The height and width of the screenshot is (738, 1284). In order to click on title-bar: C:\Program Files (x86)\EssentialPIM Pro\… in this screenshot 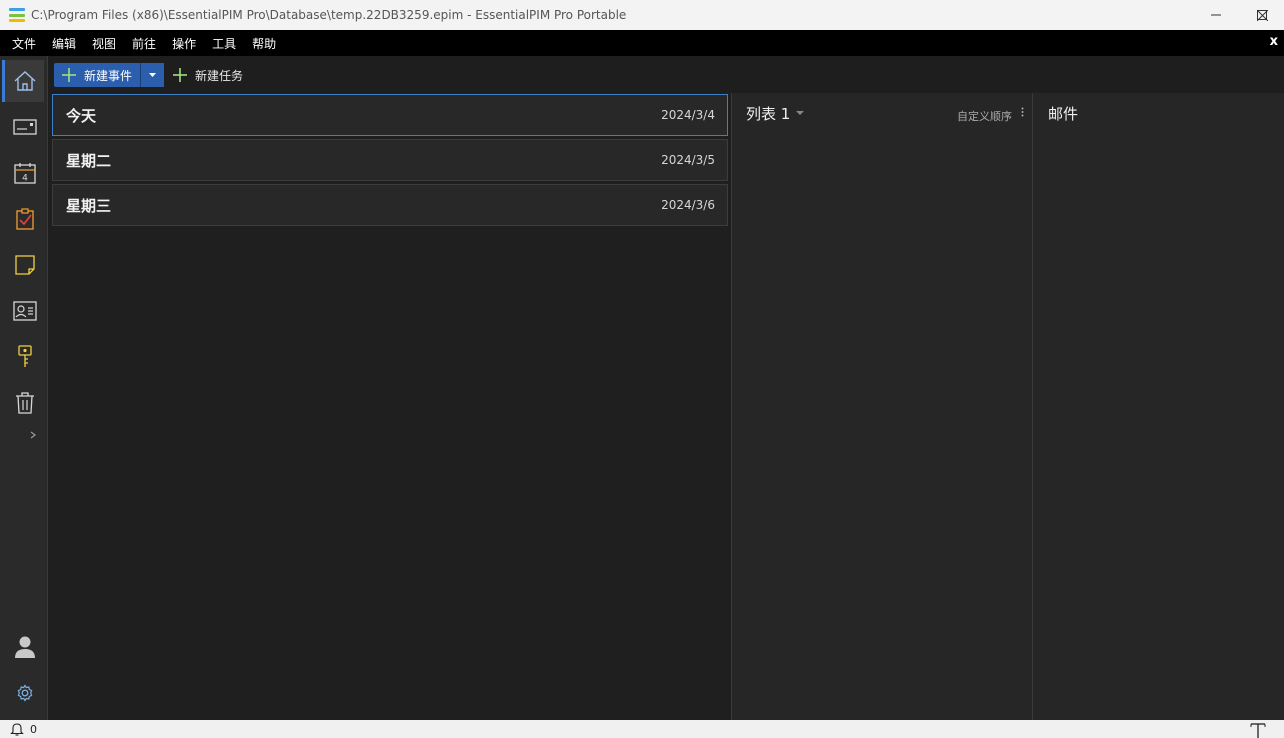, I will do `click(642, 15)`.